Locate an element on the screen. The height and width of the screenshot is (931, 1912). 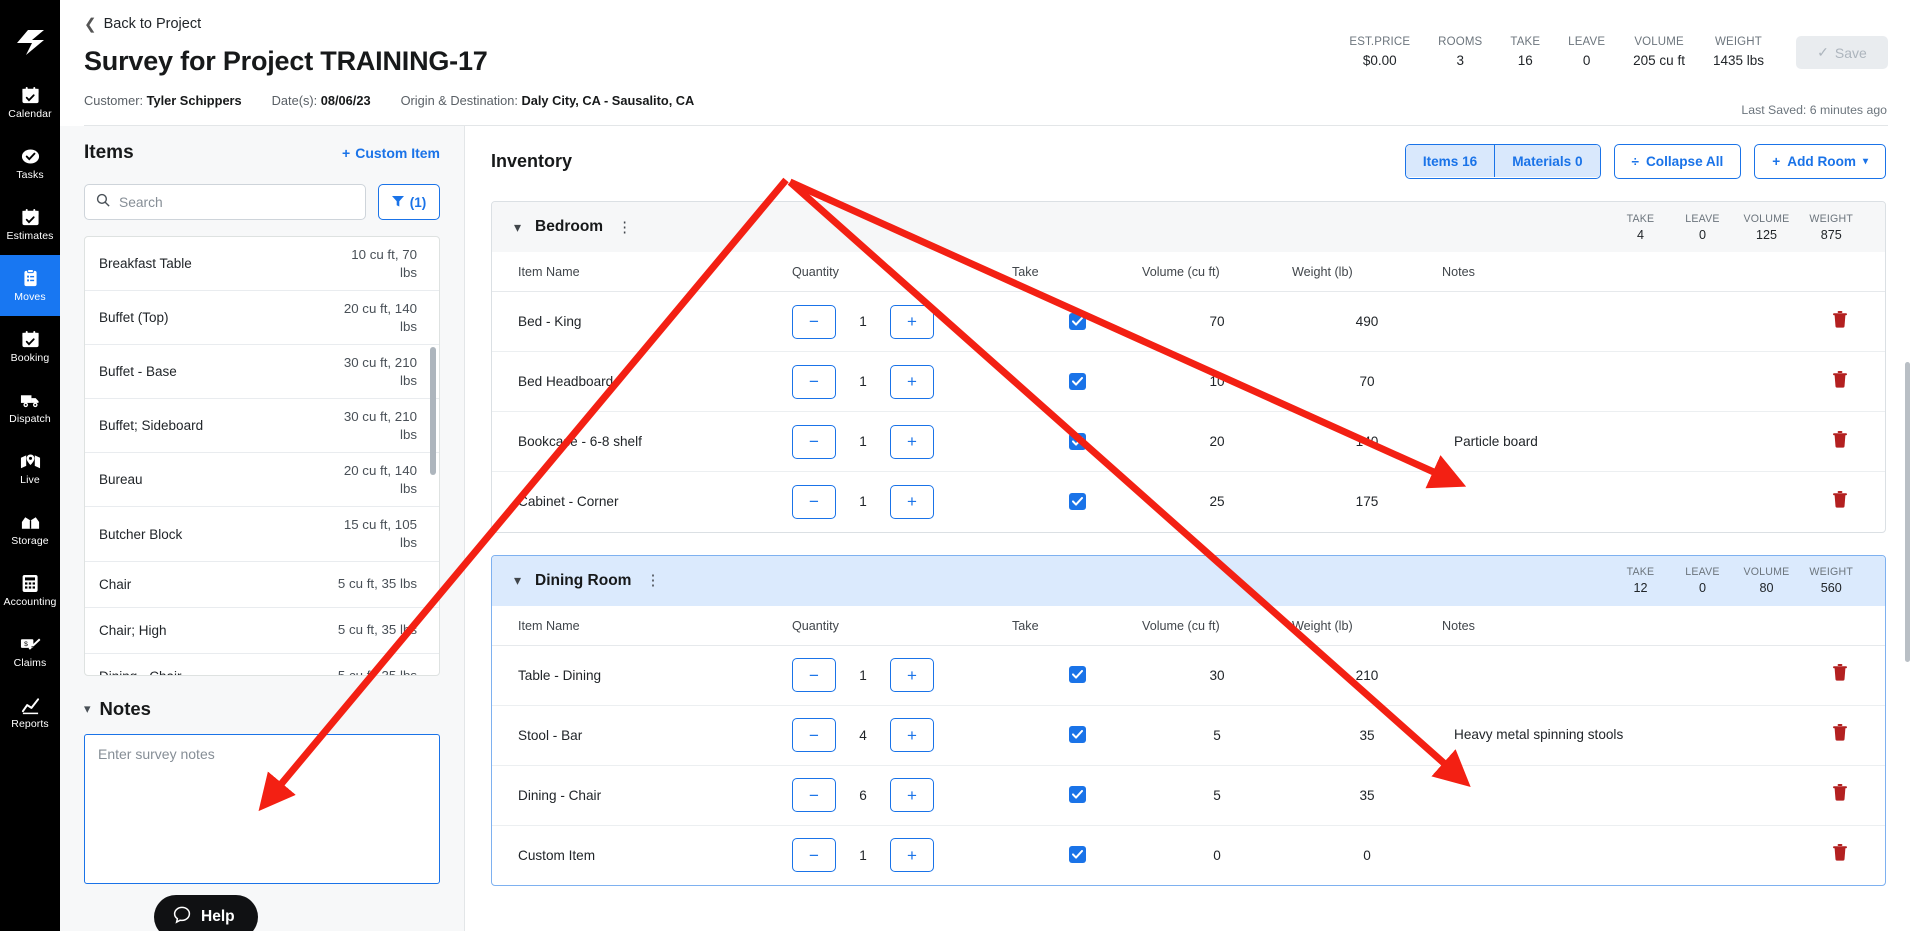
stat-value: 16 is located at coordinates (1525, 60).